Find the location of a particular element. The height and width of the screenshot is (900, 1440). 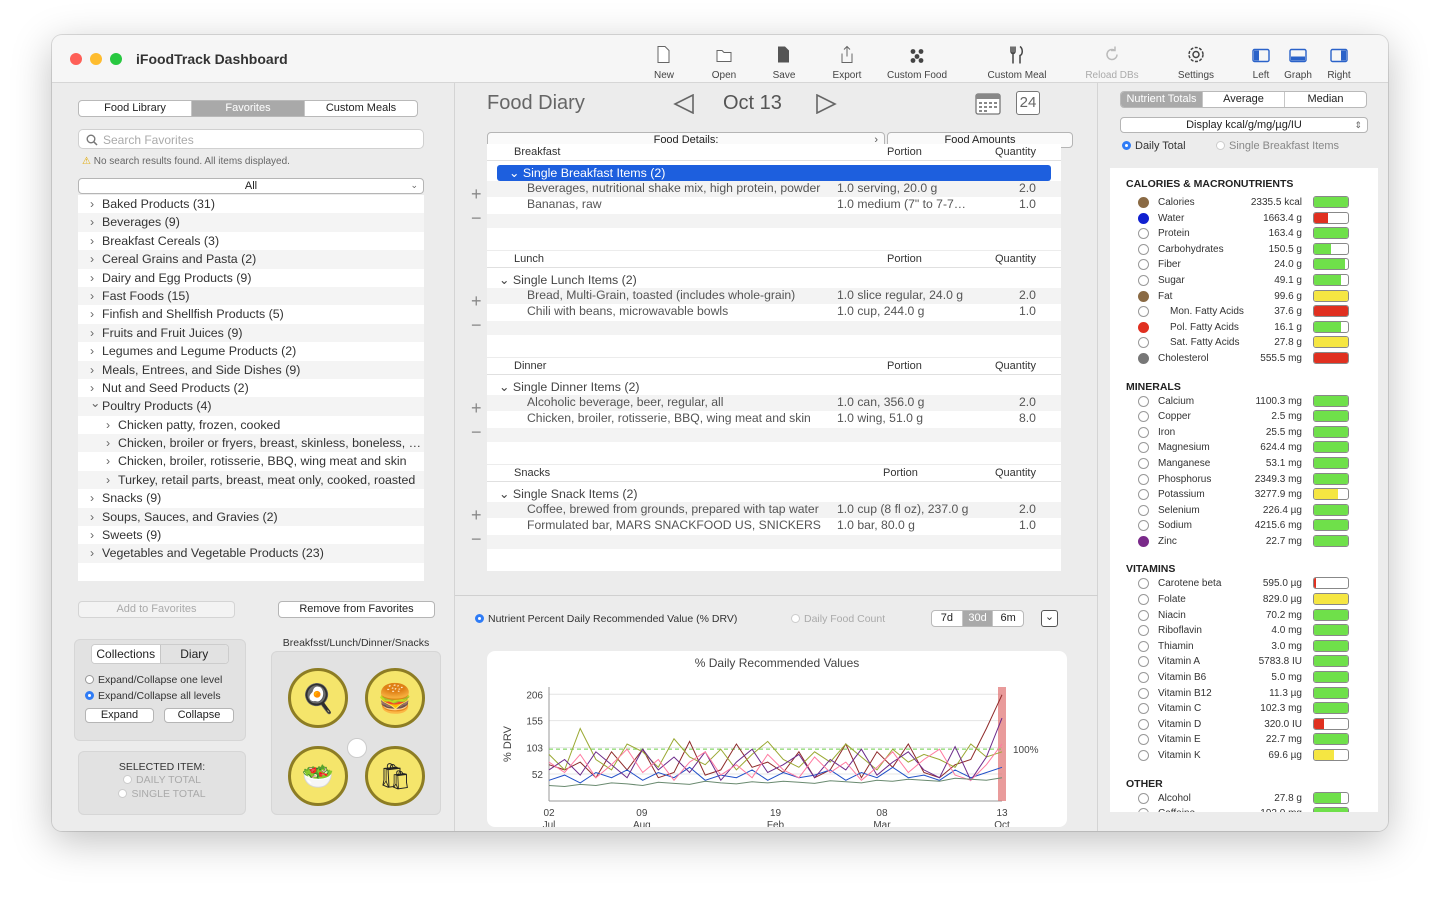

nutrient-row-magnesium: Magnesium 624.4 mg is located at coordinates (1244, 448).